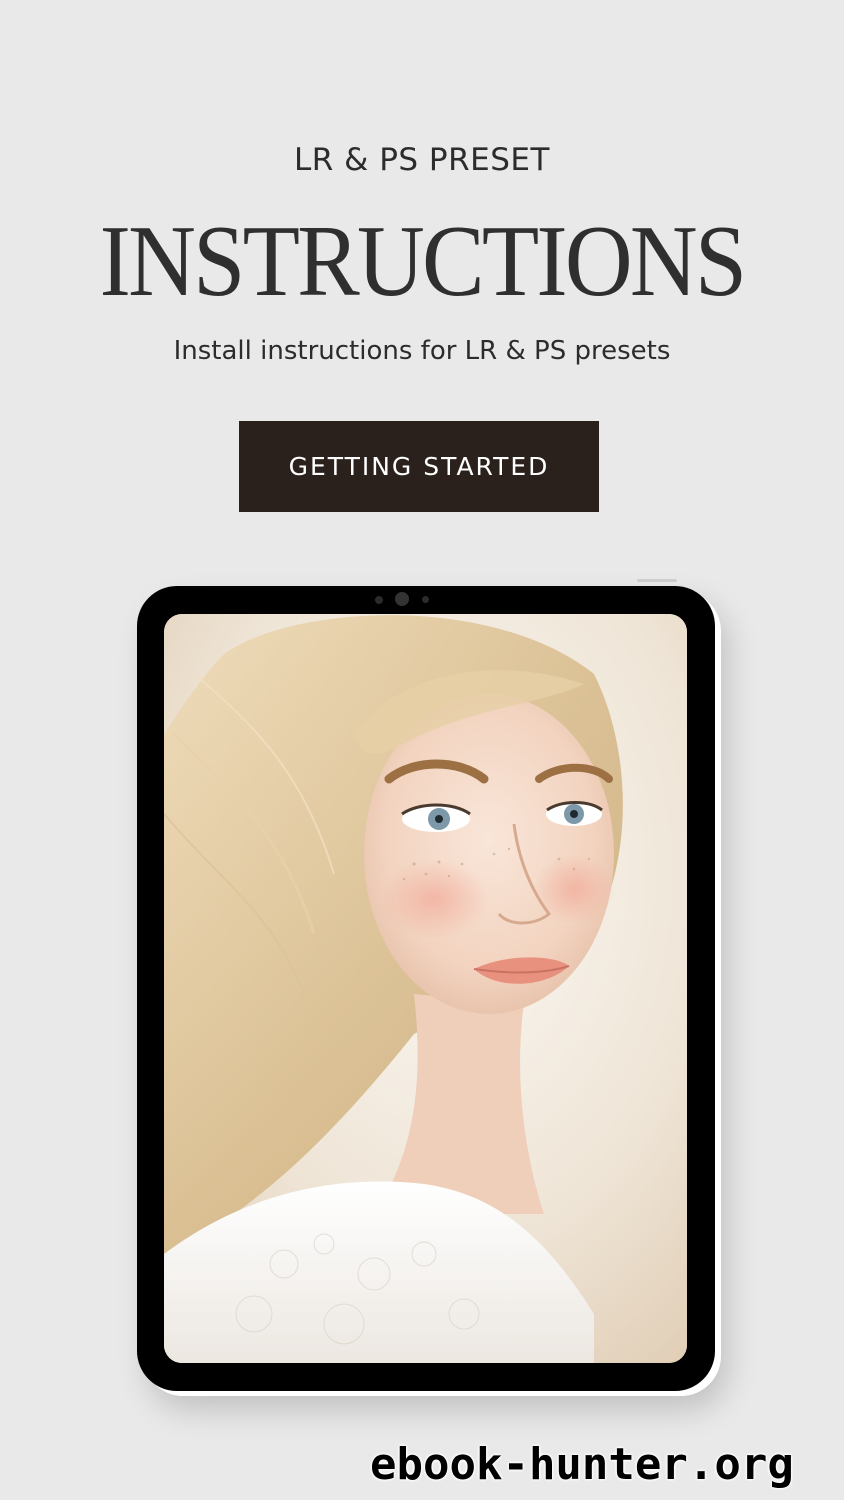  I want to click on tablet-camera-main, so click(402, 599).